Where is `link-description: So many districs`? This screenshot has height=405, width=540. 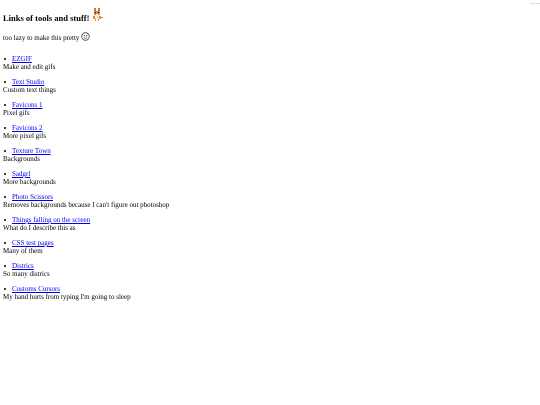
link-description: So many districs is located at coordinates (26, 274).